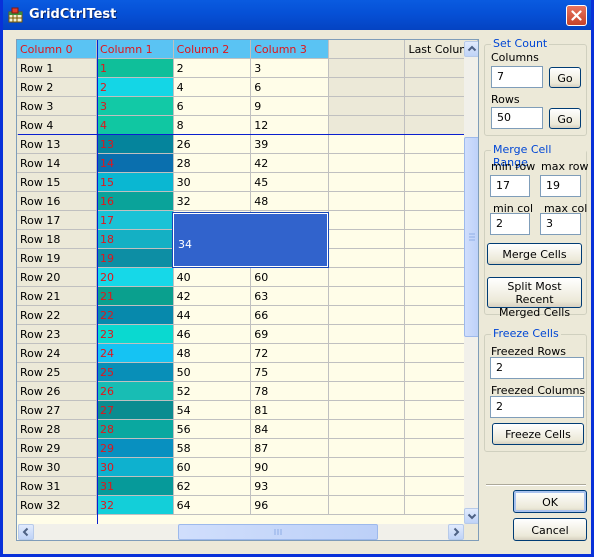 The height and width of the screenshot is (557, 594). Describe the element at coordinates (135, 448) in the screenshot. I see `grid-cell: 29` at that location.